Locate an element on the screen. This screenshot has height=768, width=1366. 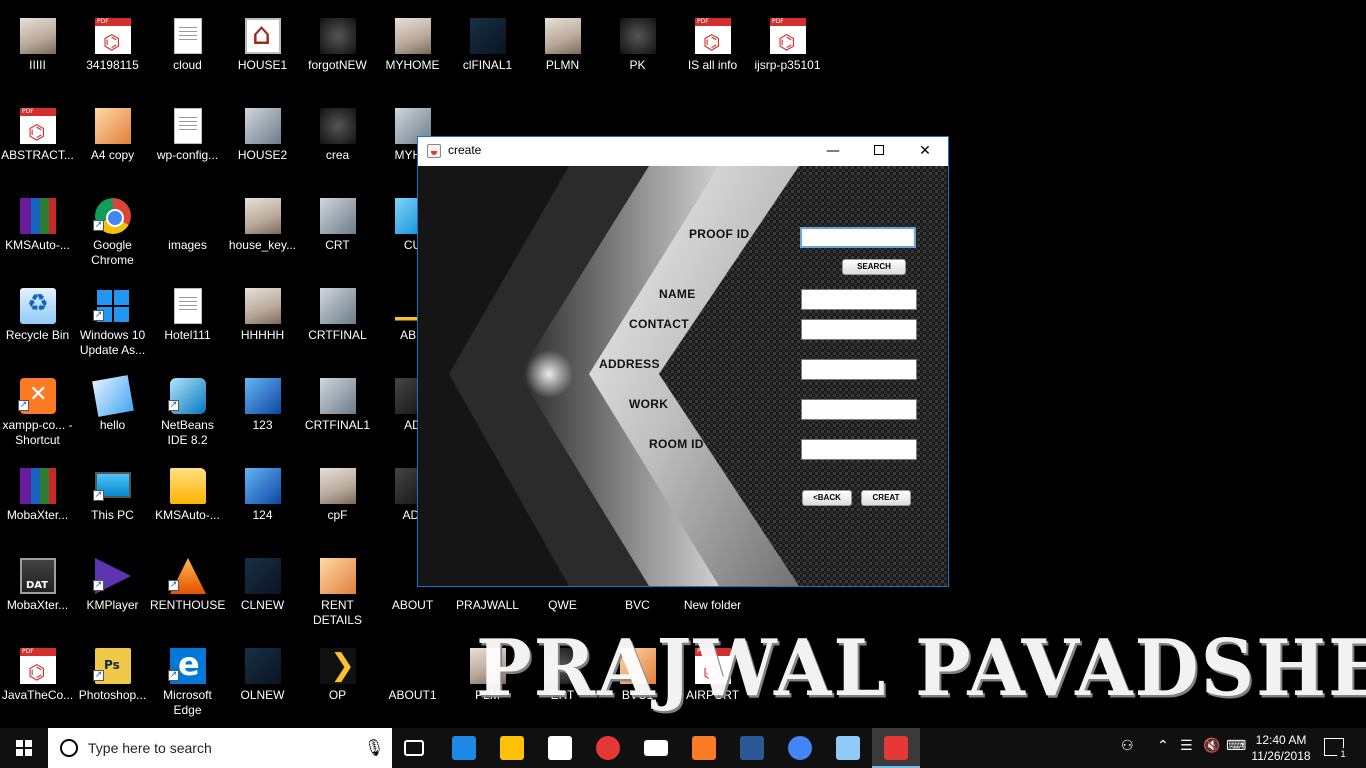
desktop-icon: MYHOME is located at coordinates (412, 54).